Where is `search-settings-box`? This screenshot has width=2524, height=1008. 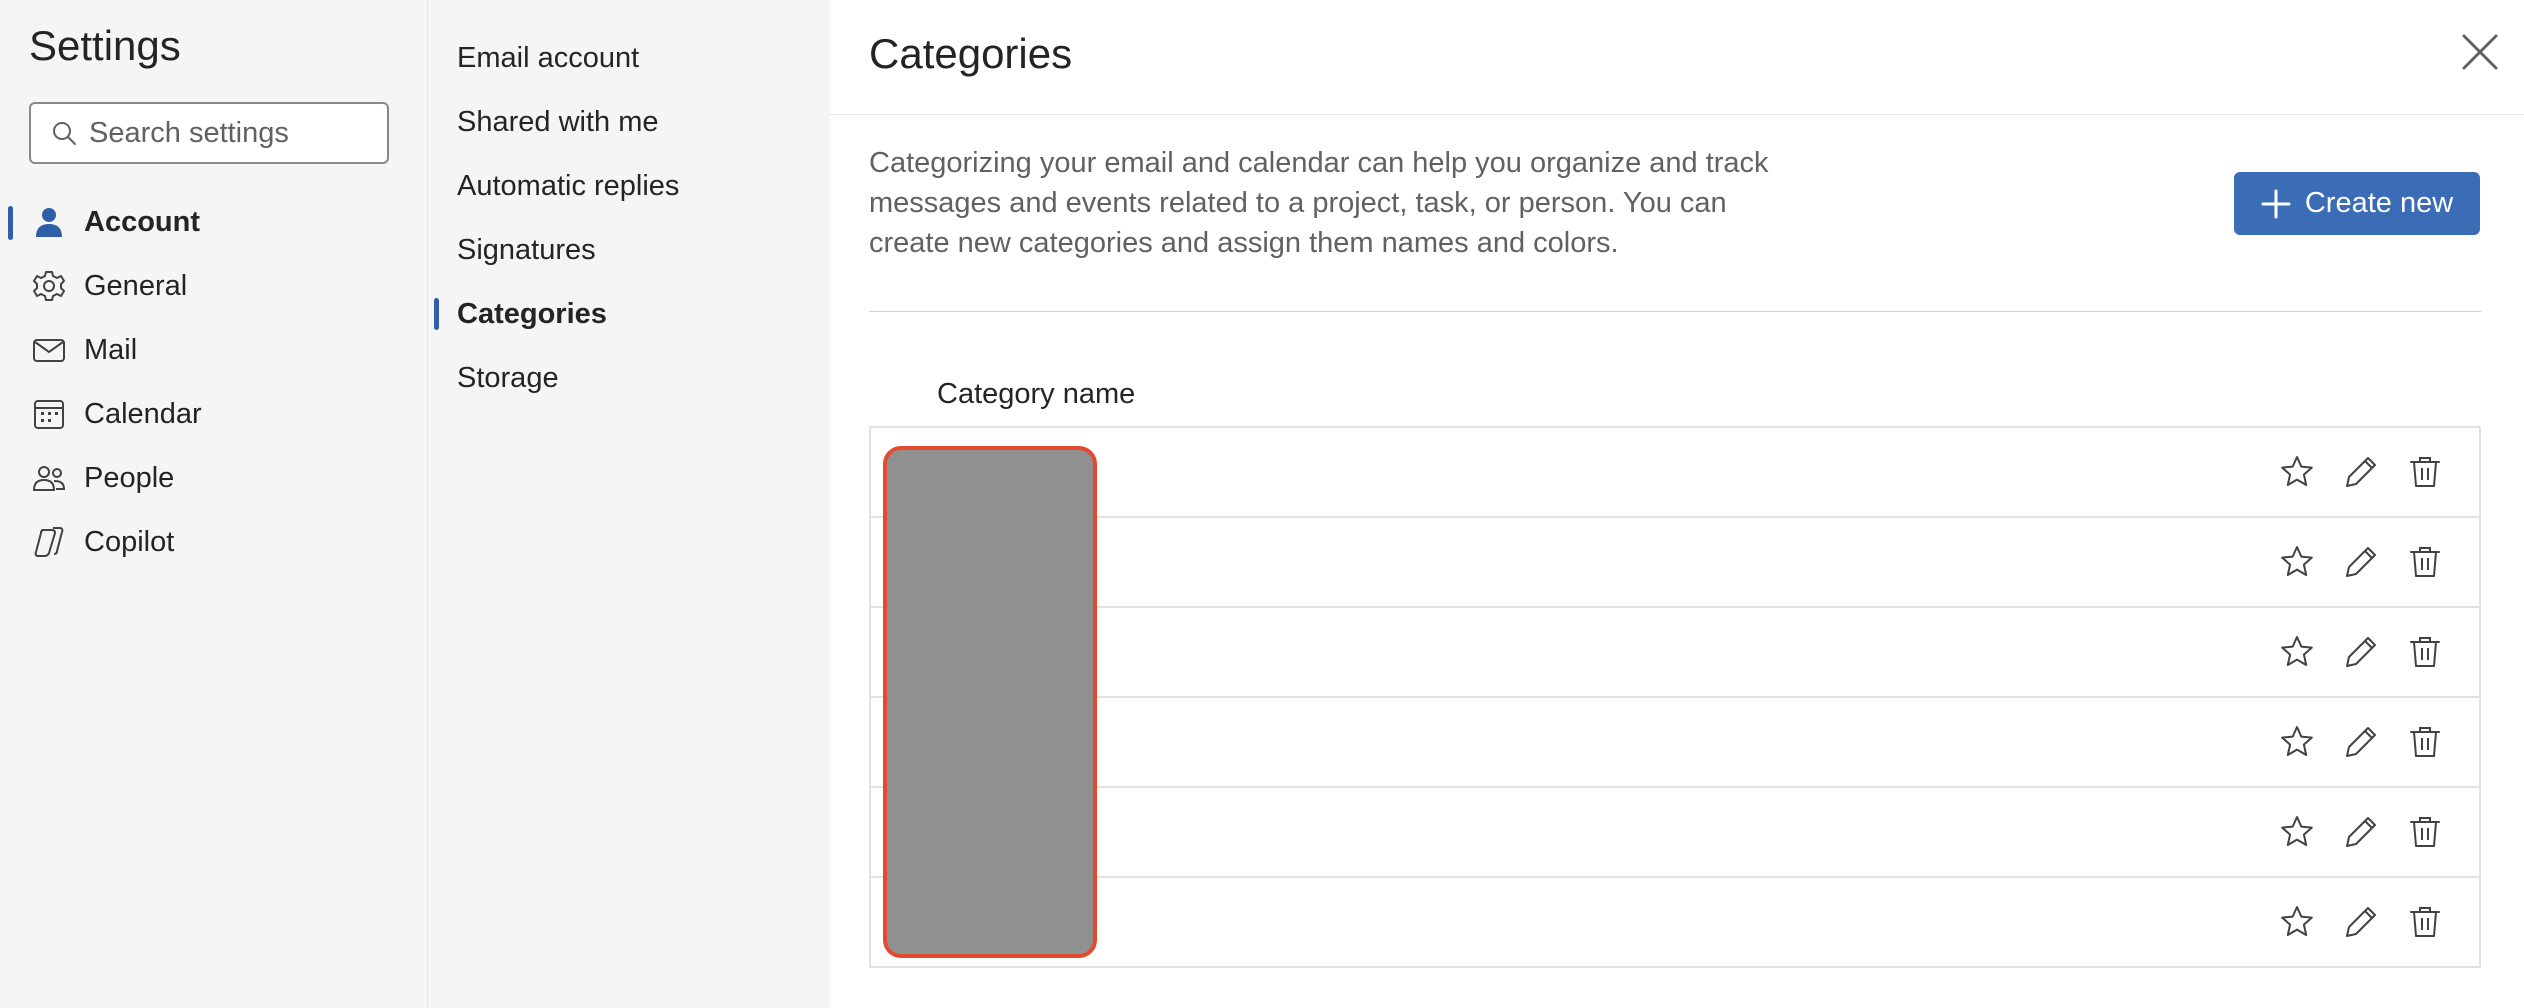
search-settings-box is located at coordinates (209, 133).